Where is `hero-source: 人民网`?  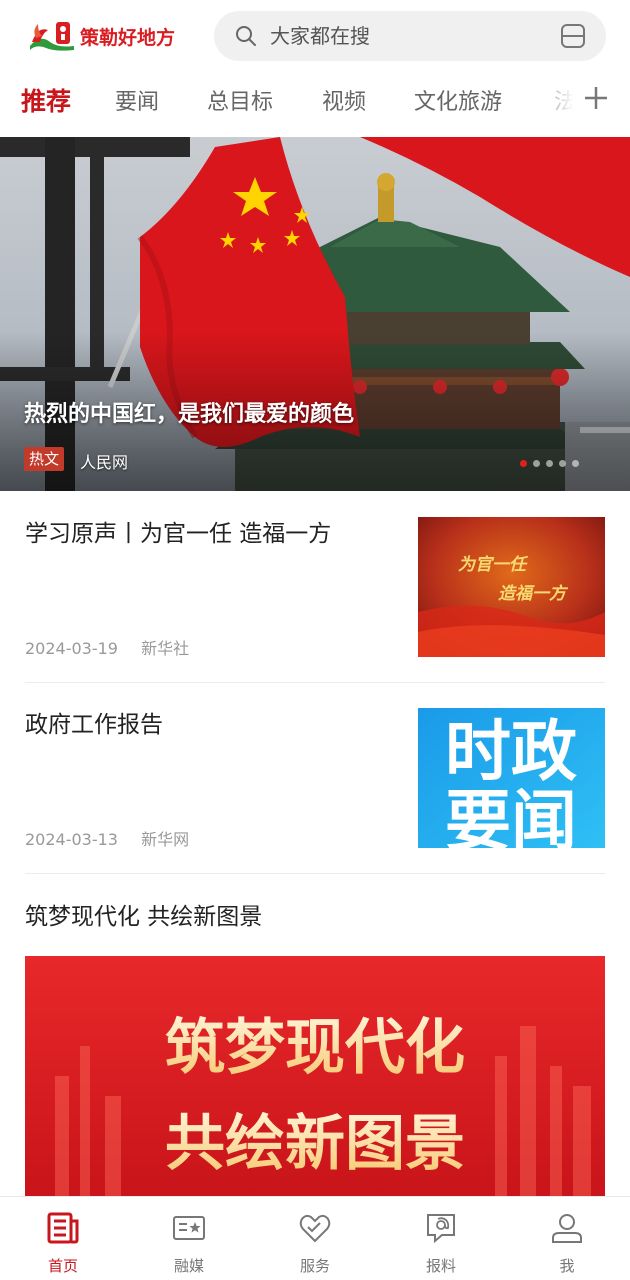 hero-source: 人民网 is located at coordinates (104, 462).